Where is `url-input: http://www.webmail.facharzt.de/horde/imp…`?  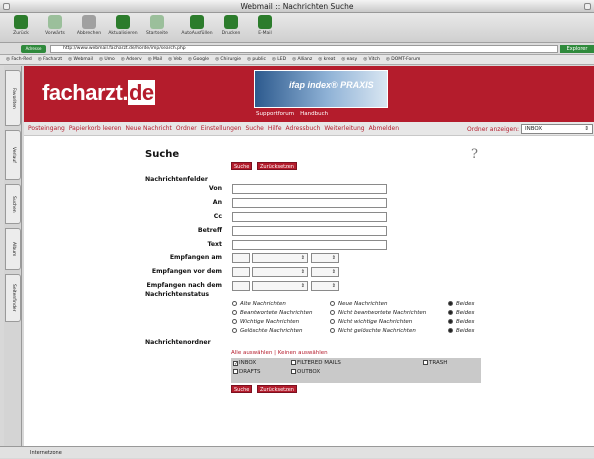
url-input: http://www.webmail.facharzt.de/horde/imp… is located at coordinates (304, 49).